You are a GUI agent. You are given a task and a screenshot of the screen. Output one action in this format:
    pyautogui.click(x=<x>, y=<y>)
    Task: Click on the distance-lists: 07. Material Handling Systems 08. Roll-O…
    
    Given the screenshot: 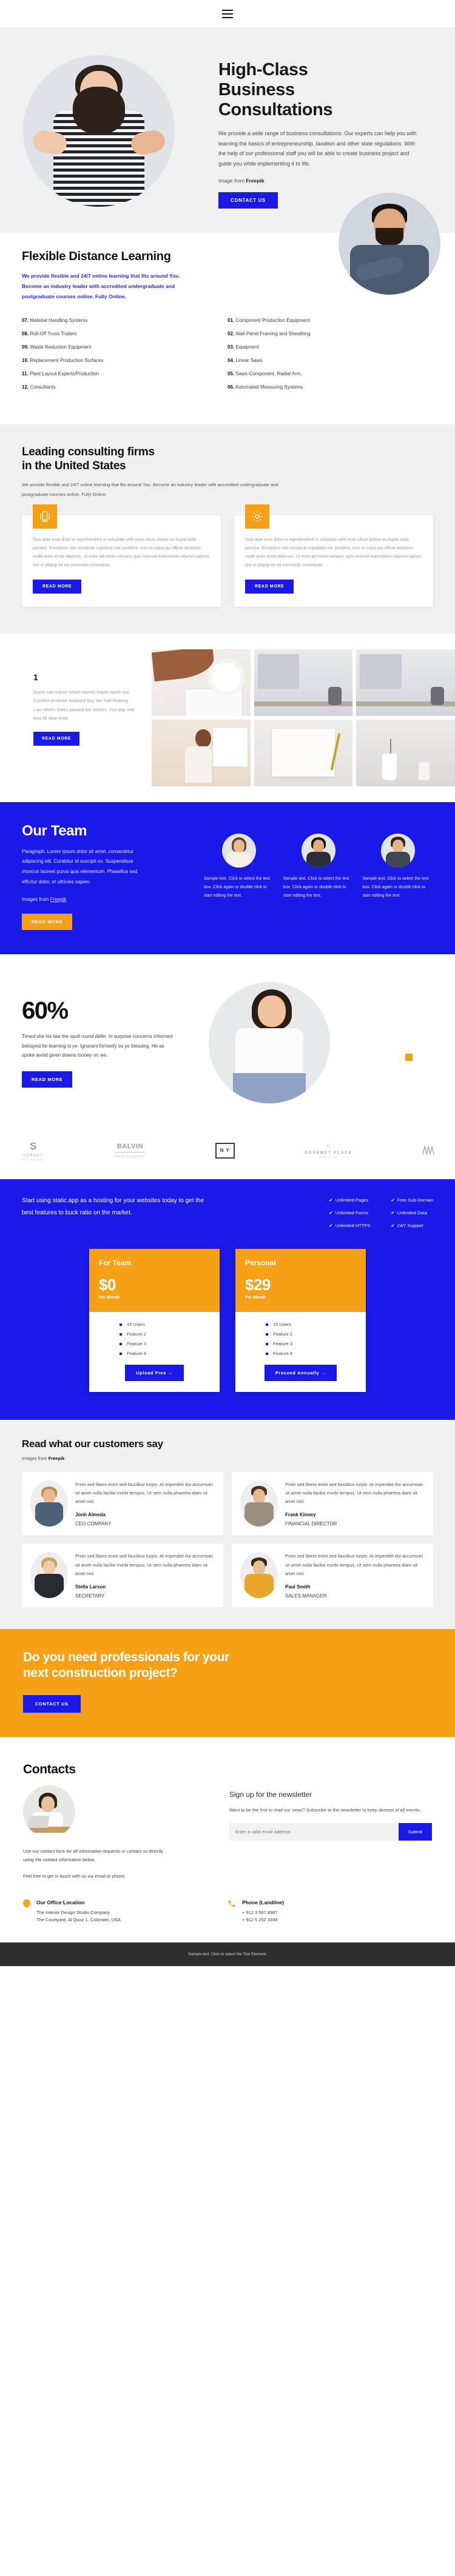 What is the action you would take?
    pyautogui.click(x=227, y=358)
    